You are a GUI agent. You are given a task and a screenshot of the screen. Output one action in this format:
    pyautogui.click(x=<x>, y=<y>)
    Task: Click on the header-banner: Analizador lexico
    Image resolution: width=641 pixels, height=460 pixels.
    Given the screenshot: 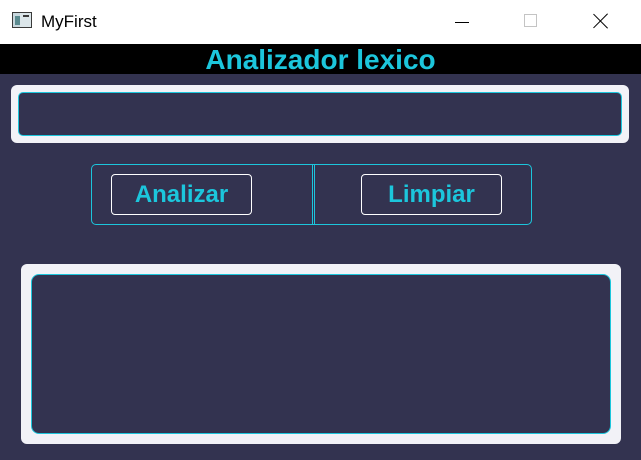 What is the action you would take?
    pyautogui.click(x=320, y=59)
    